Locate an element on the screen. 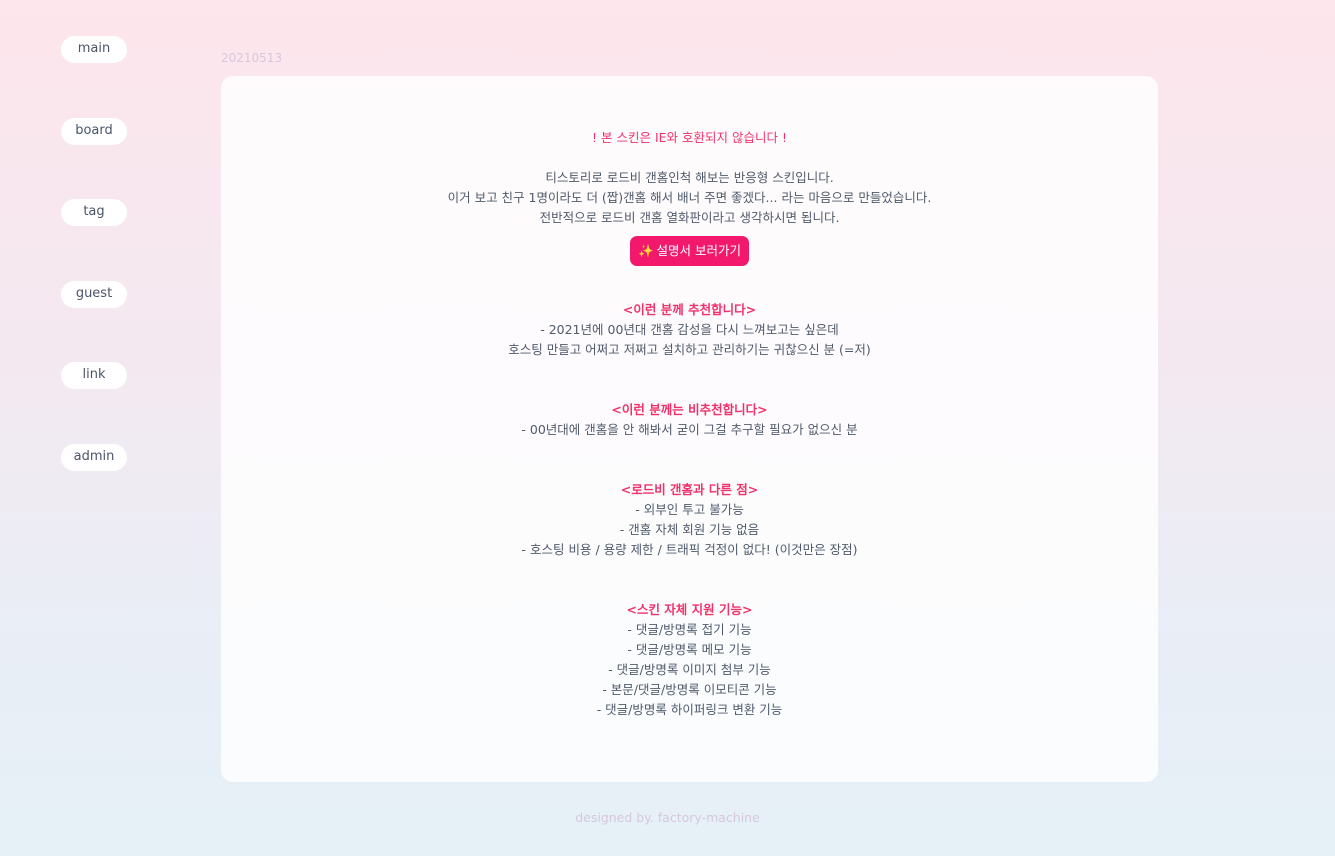 The height and width of the screenshot is (856, 1335). section-line: - 댓글/방명록 하이퍼링크 변환 기능 is located at coordinates (689, 709).